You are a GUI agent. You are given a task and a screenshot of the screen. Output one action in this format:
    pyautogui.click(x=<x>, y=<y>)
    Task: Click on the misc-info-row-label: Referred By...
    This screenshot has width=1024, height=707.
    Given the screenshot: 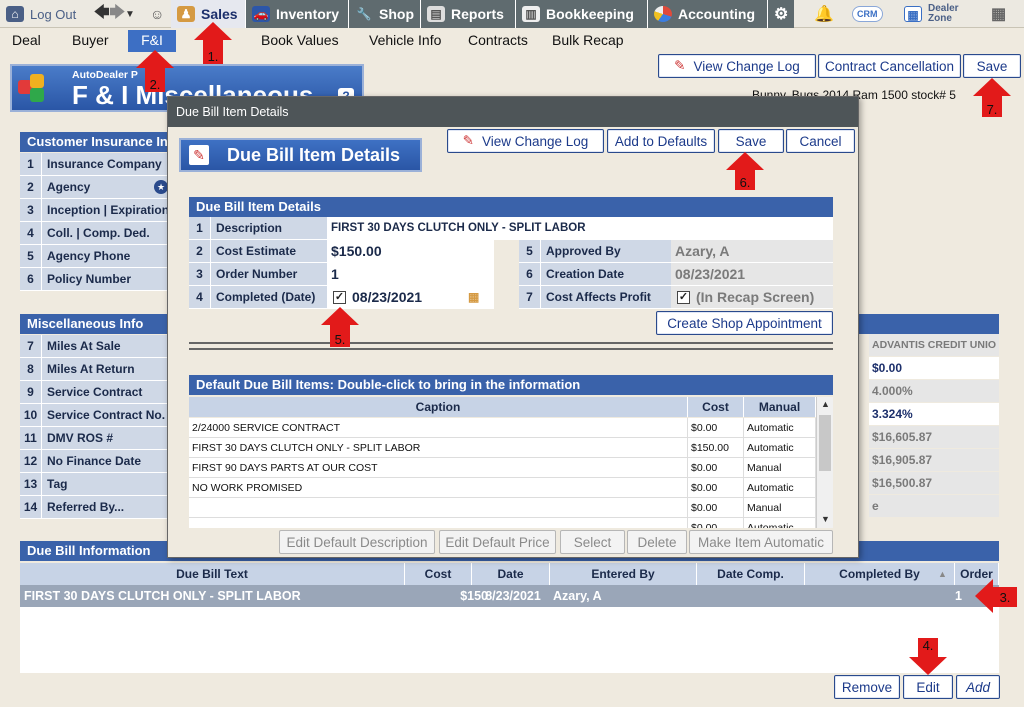 What is the action you would take?
    pyautogui.click(x=106, y=507)
    